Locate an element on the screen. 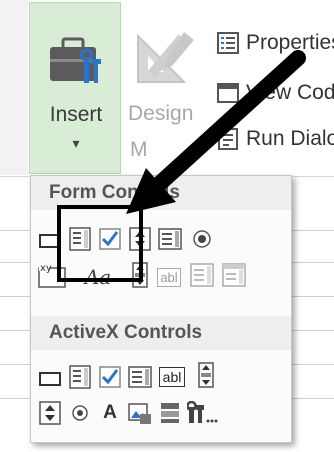 Image resolution: width=334 pixels, height=452 pixels. activex-image-control is located at coordinates (140, 413).